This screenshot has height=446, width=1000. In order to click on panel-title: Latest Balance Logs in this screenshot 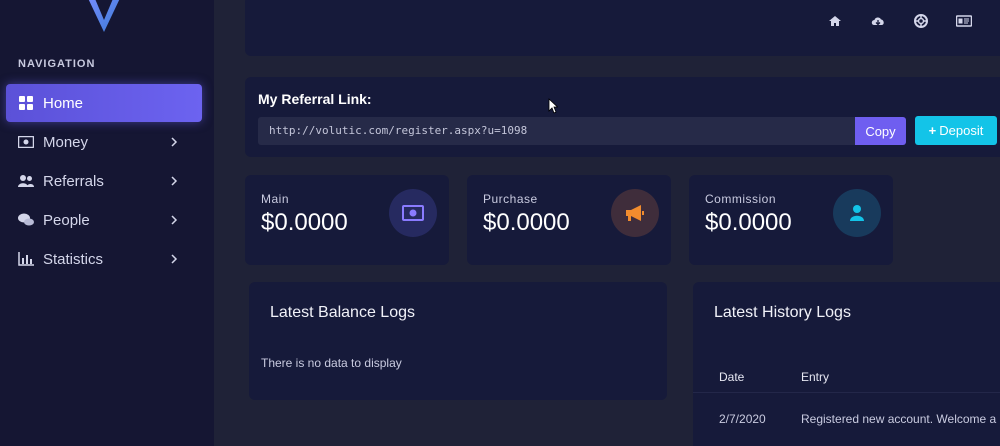, I will do `click(342, 312)`.